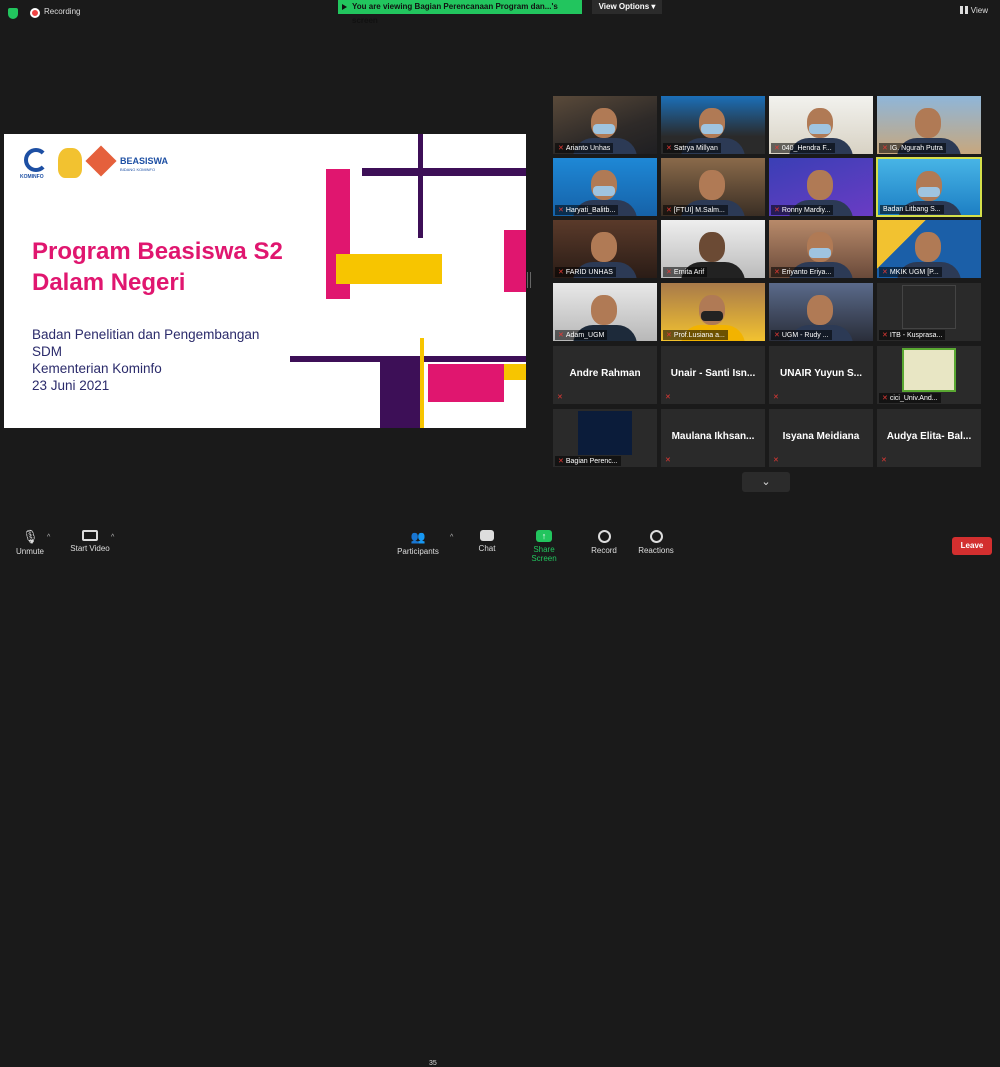  I want to click on deco-pink-bar-right, so click(515, 261).